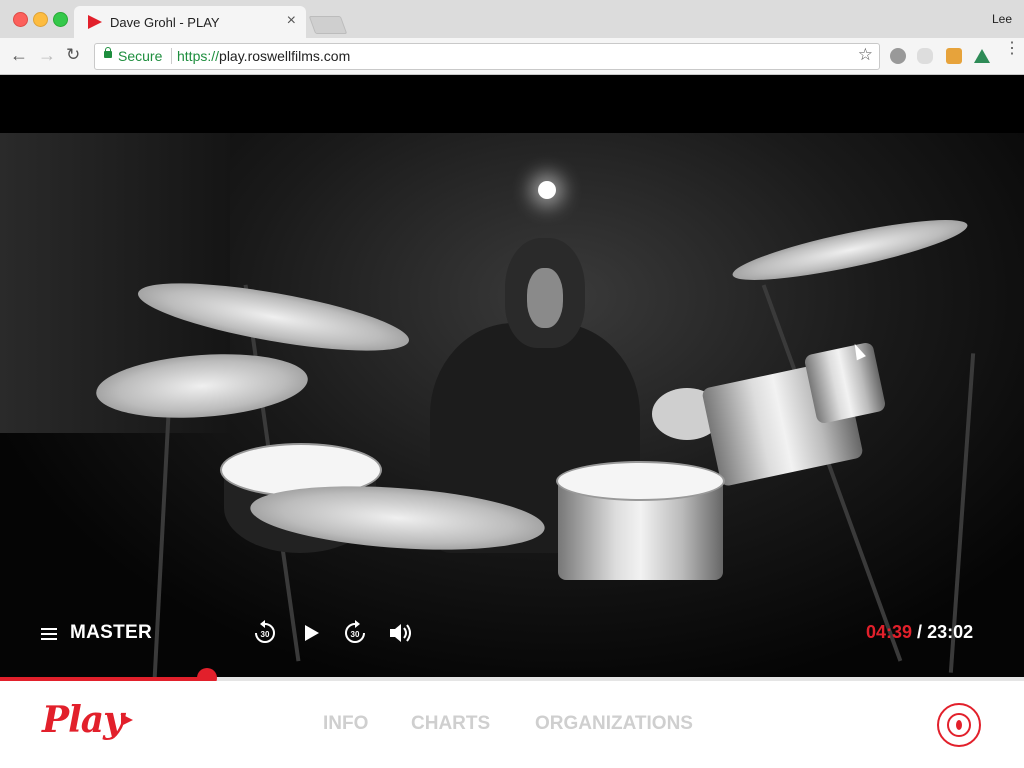 The image size is (1024, 768). I want to click on bottom-nav: Play INFO CHARTS ORGANIZATIONS, so click(512, 724).